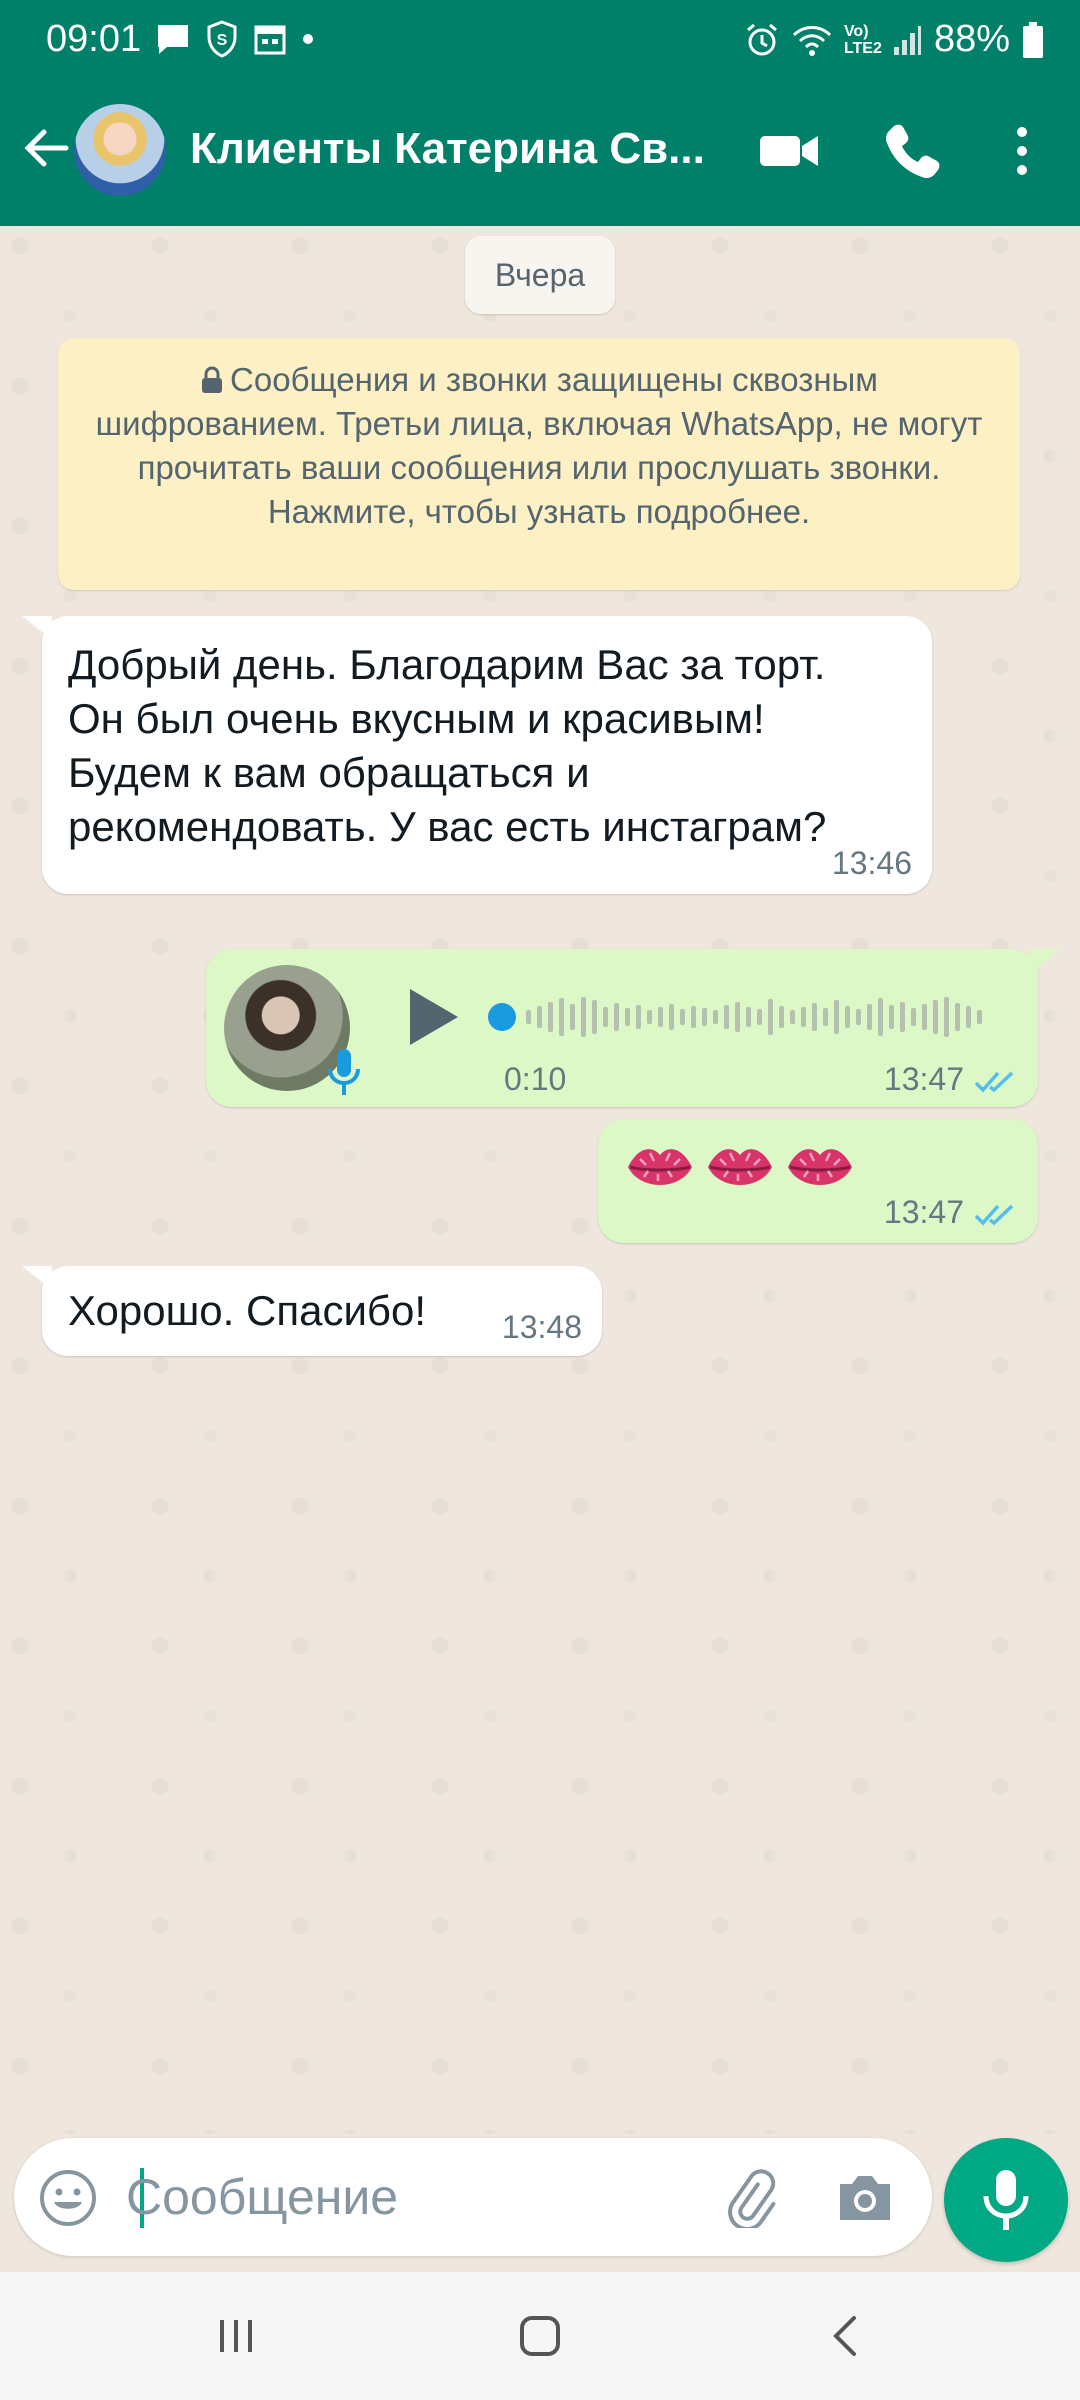 This screenshot has height=2400, width=1080. Describe the element at coordinates (871, 863) in the screenshot. I see `message-time: 13:46` at that location.